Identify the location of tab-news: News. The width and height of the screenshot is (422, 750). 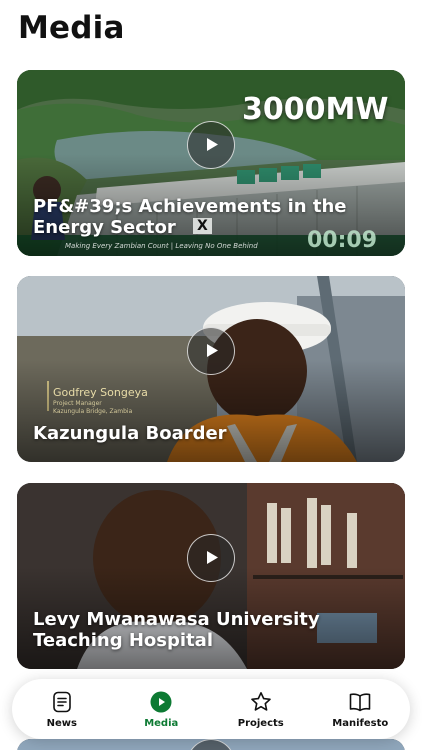
(62, 709).